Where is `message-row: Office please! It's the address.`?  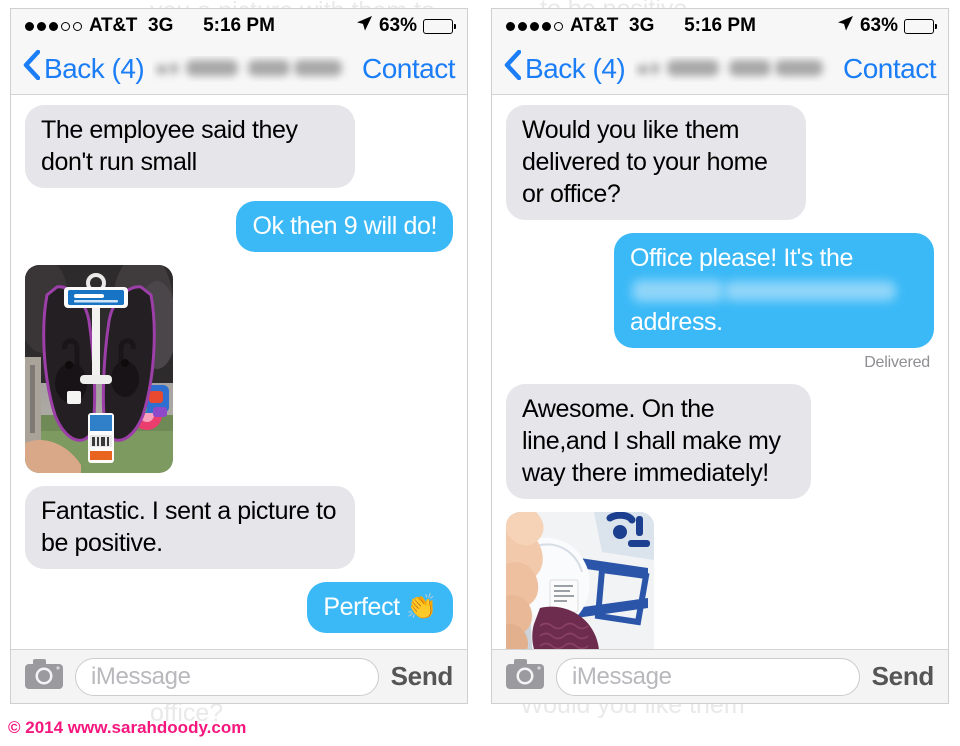
message-row: Office please! It's the address. is located at coordinates (727, 290).